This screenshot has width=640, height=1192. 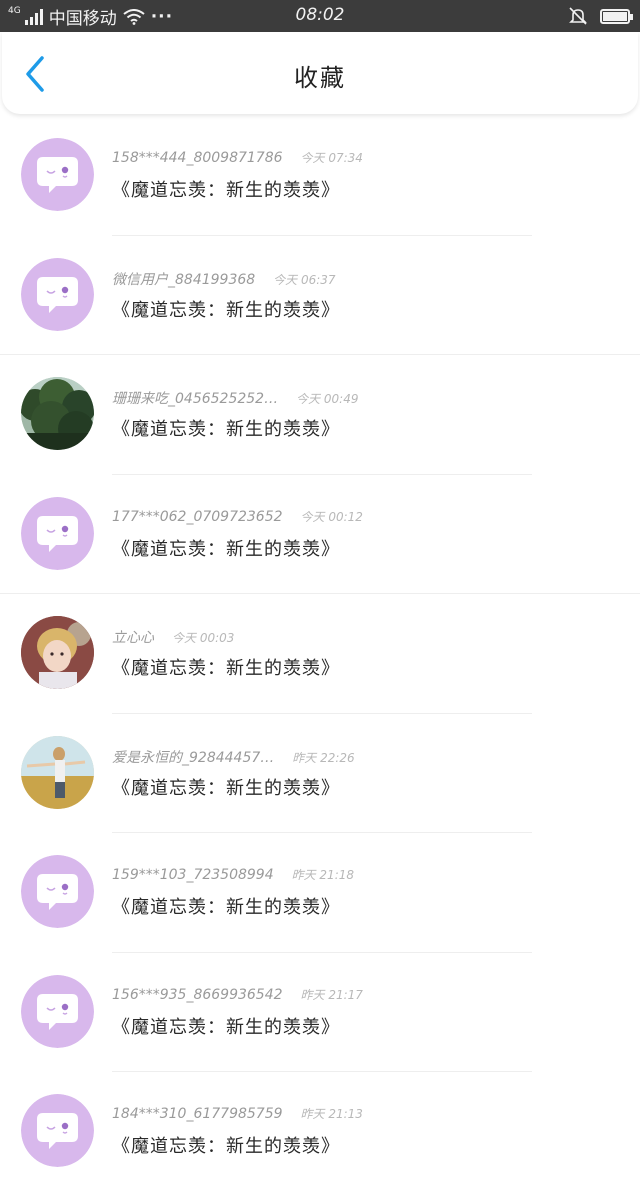 I want to click on status-time: 08:02, so click(x=320, y=15).